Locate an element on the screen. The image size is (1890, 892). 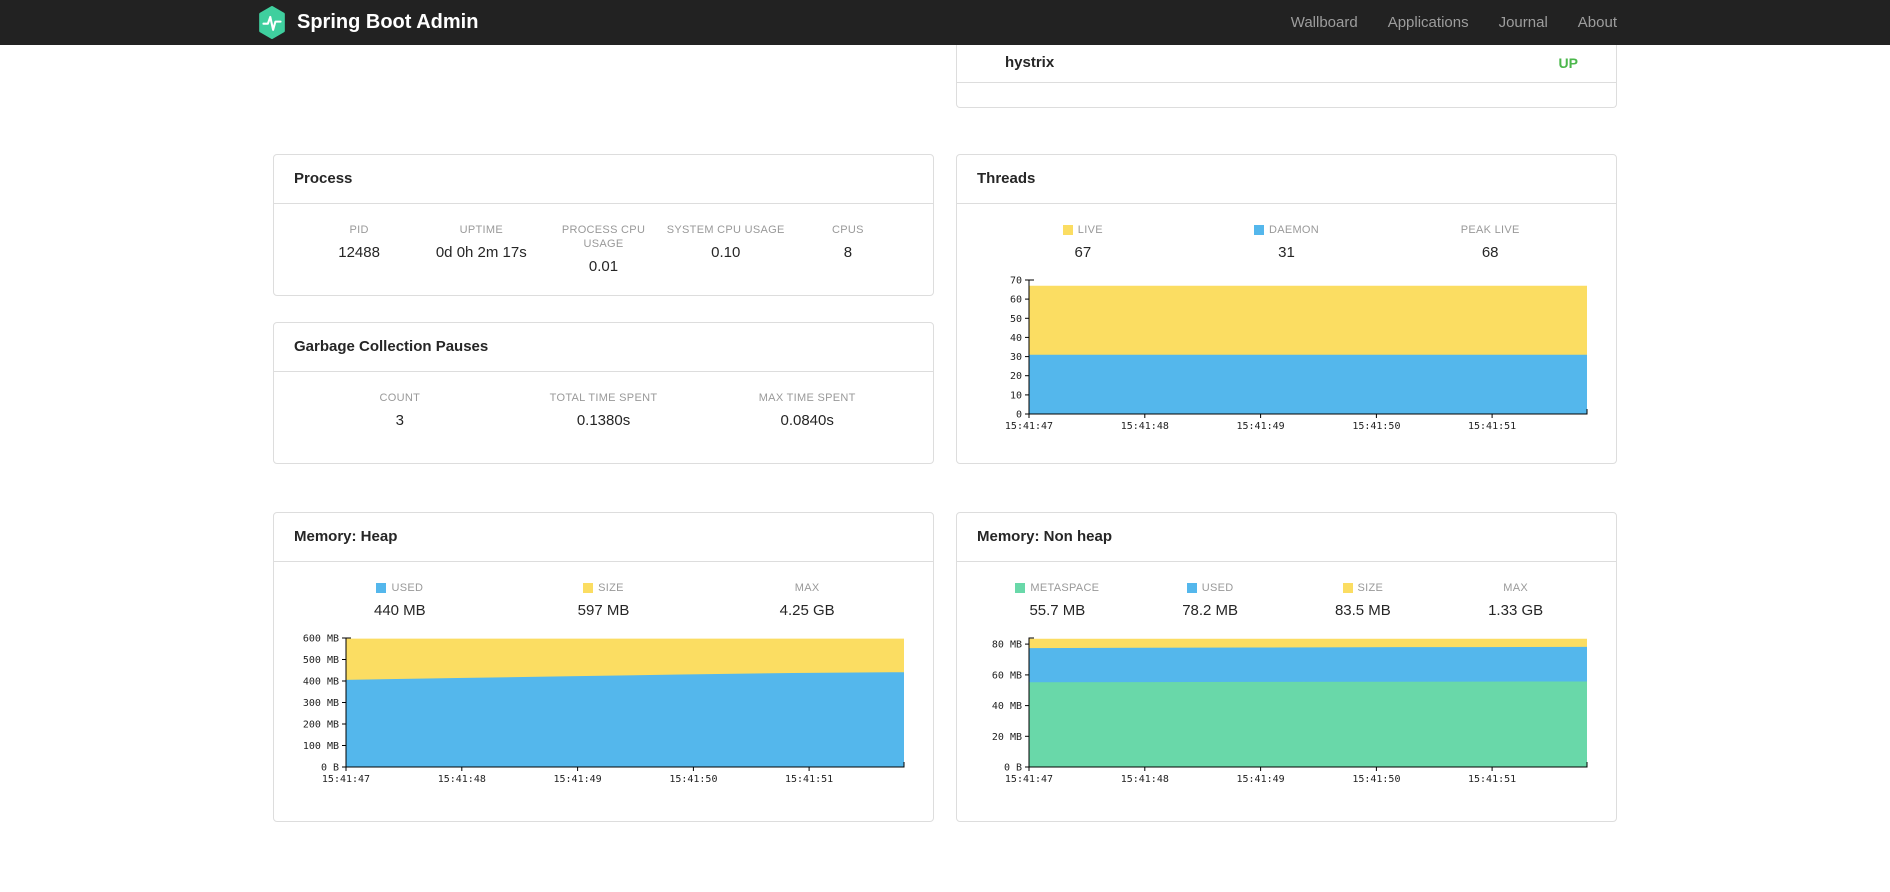
legend-label: METASPACE is located at coordinates (1065, 588).